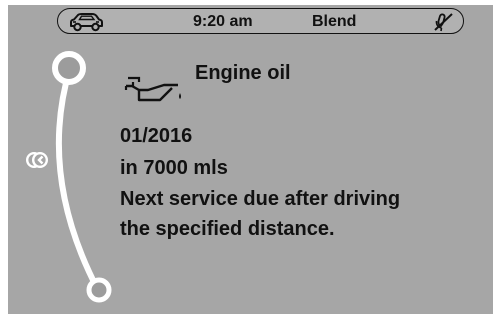 The height and width of the screenshot is (318, 501). I want to click on drive-mode: Blend, so click(334, 21).